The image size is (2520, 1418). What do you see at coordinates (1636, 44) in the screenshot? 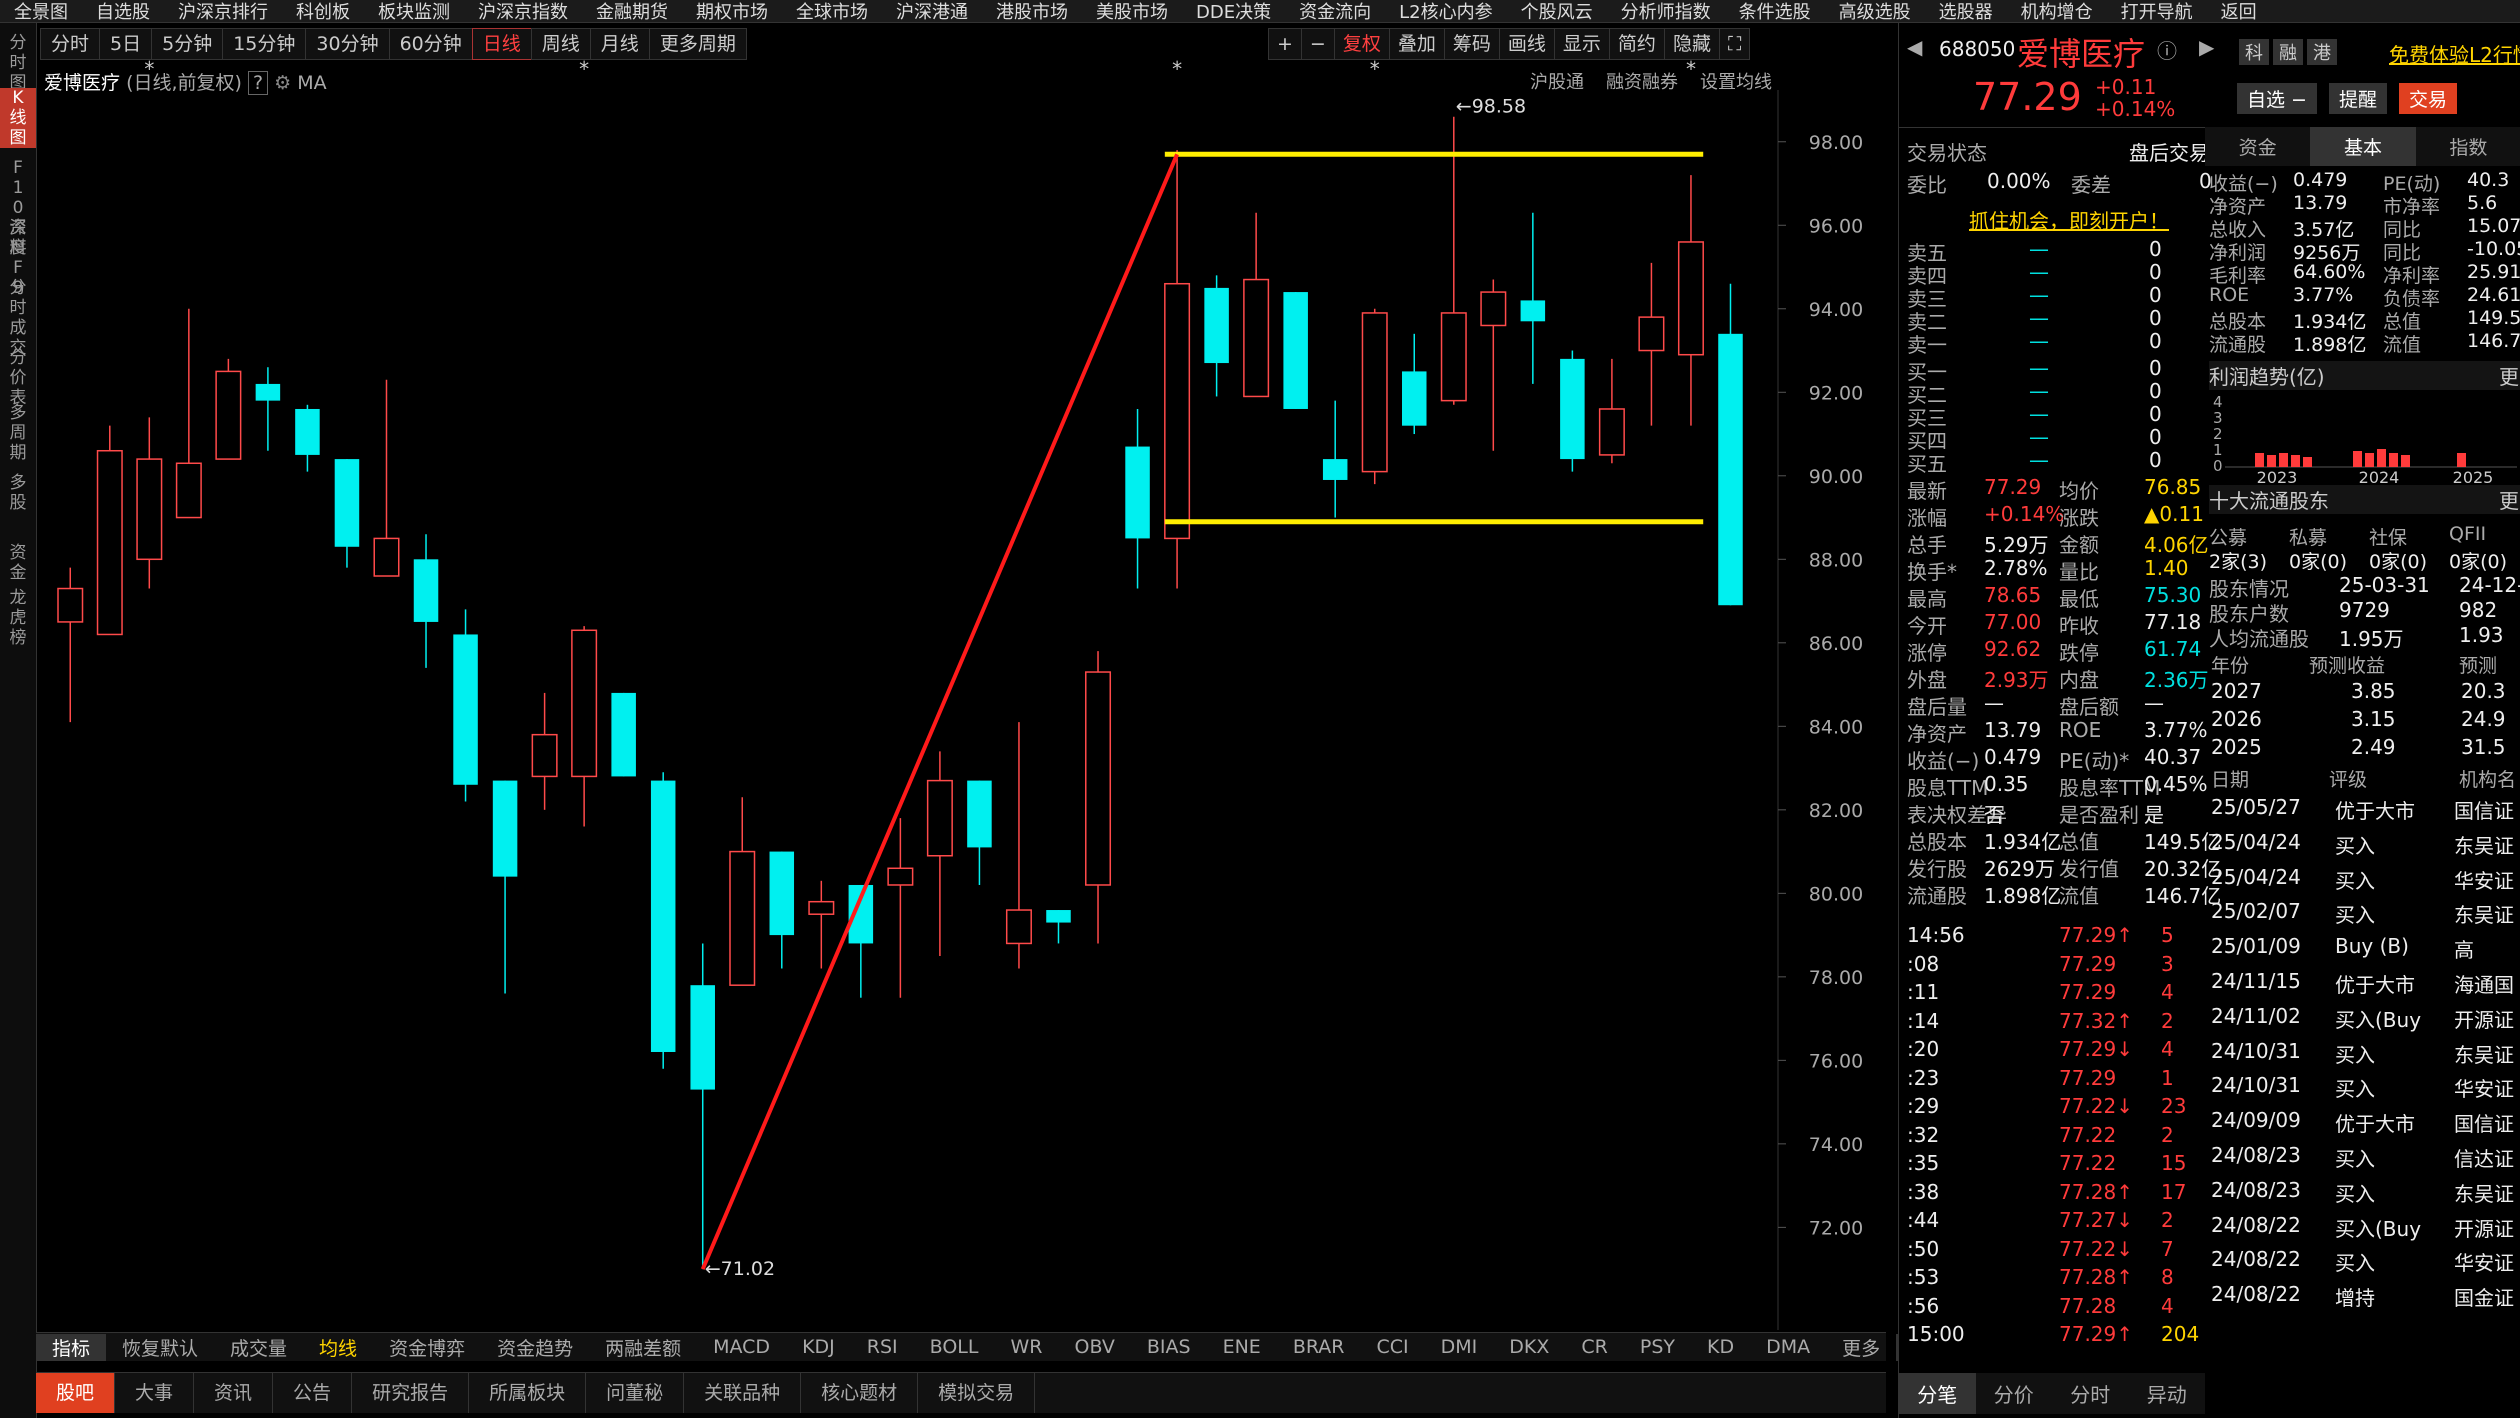
I see `toolbar-btn-7: 简约` at bounding box center [1636, 44].